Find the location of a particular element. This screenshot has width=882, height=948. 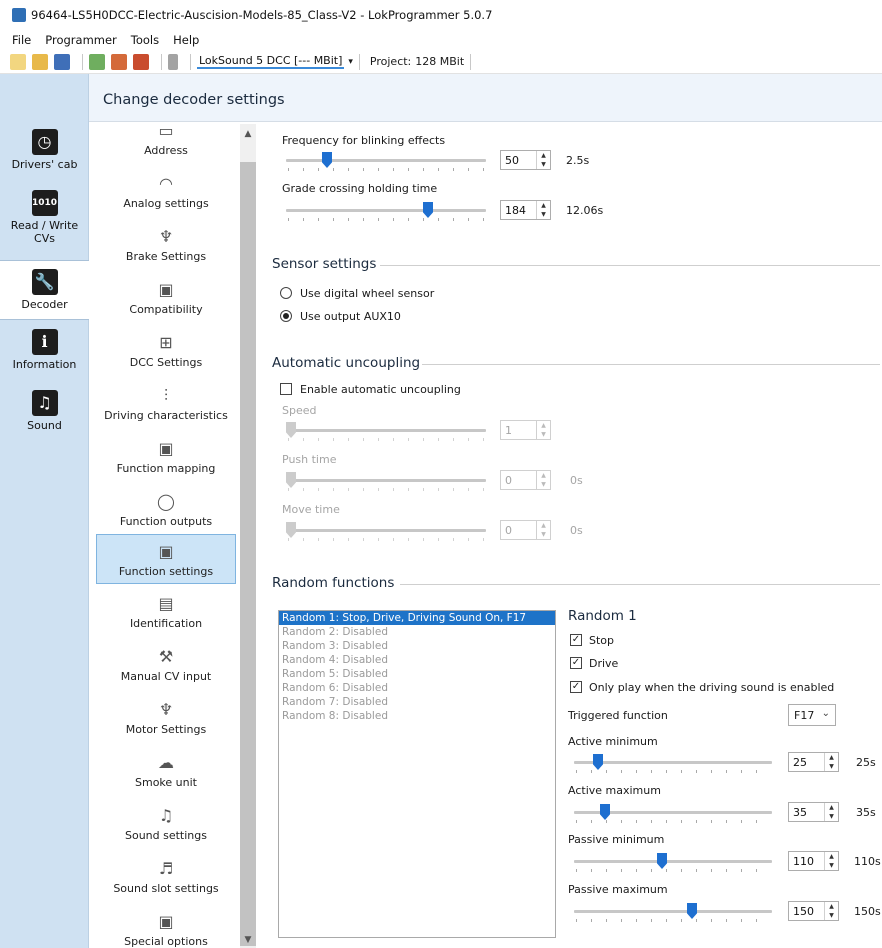

menu-programmer: Programmer is located at coordinates (81, 40).